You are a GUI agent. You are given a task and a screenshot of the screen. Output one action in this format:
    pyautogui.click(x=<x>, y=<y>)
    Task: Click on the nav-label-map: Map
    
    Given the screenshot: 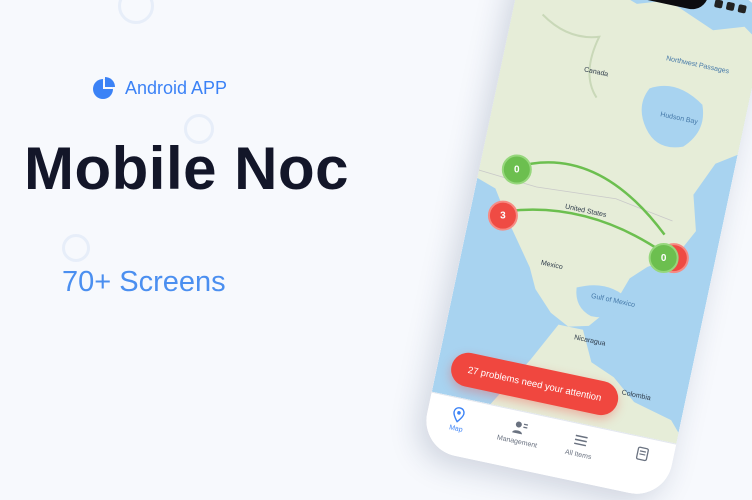 What is the action you would take?
    pyautogui.click(x=456, y=429)
    